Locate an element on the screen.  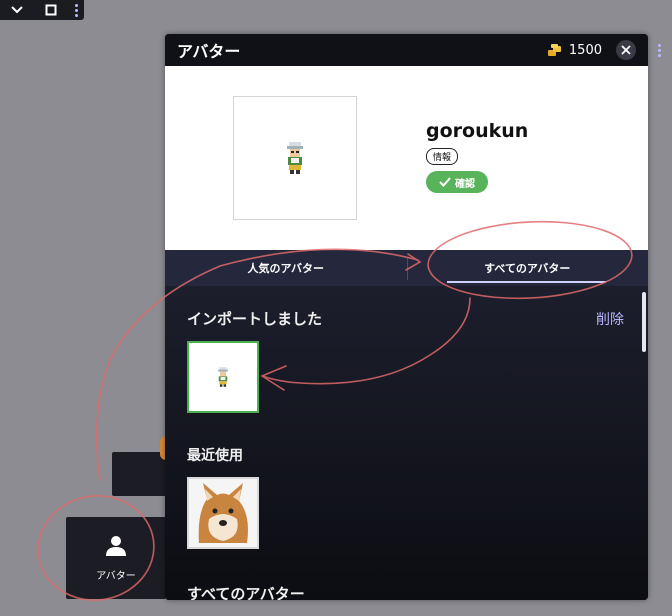
coin-count: 1500 is located at coordinates (585, 50).